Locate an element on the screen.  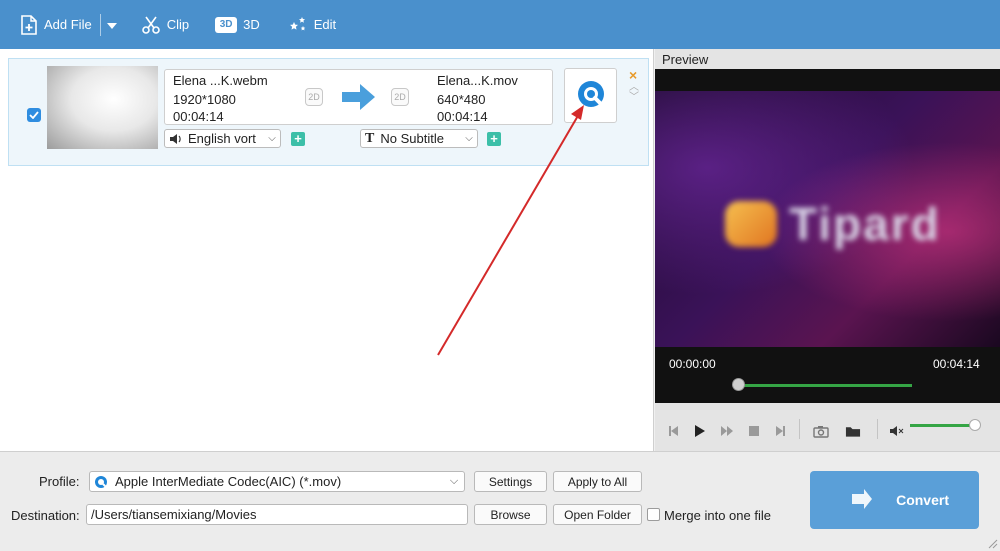
profile-value: Apple InterMediate Codec(AIC) (*.mov) is located at coordinates (228, 481).